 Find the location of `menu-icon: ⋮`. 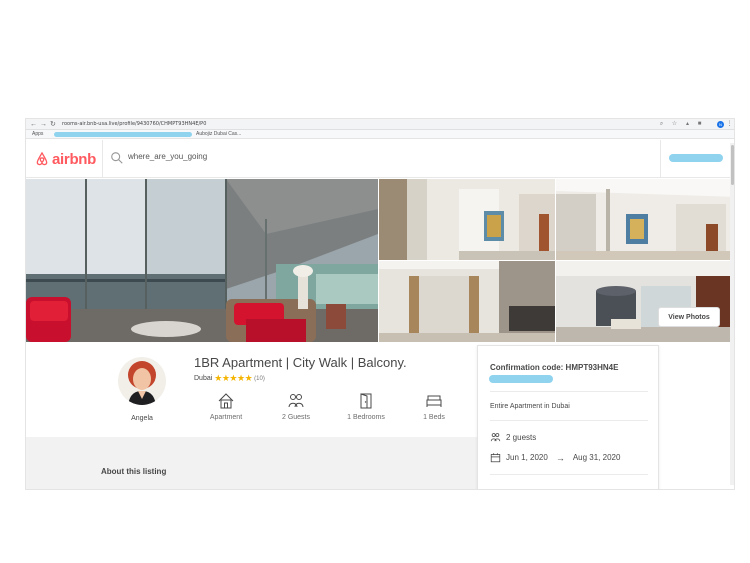

menu-icon: ⋮ is located at coordinates (729, 124).